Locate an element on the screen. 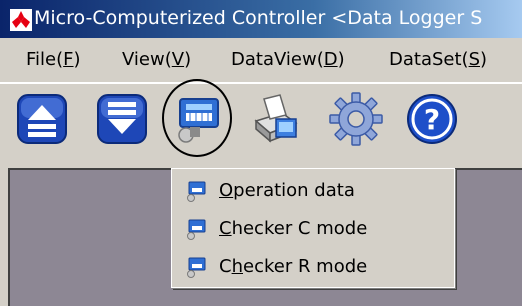 This screenshot has height=306, width=522. menu-view-accel: V is located at coordinates (178, 59).